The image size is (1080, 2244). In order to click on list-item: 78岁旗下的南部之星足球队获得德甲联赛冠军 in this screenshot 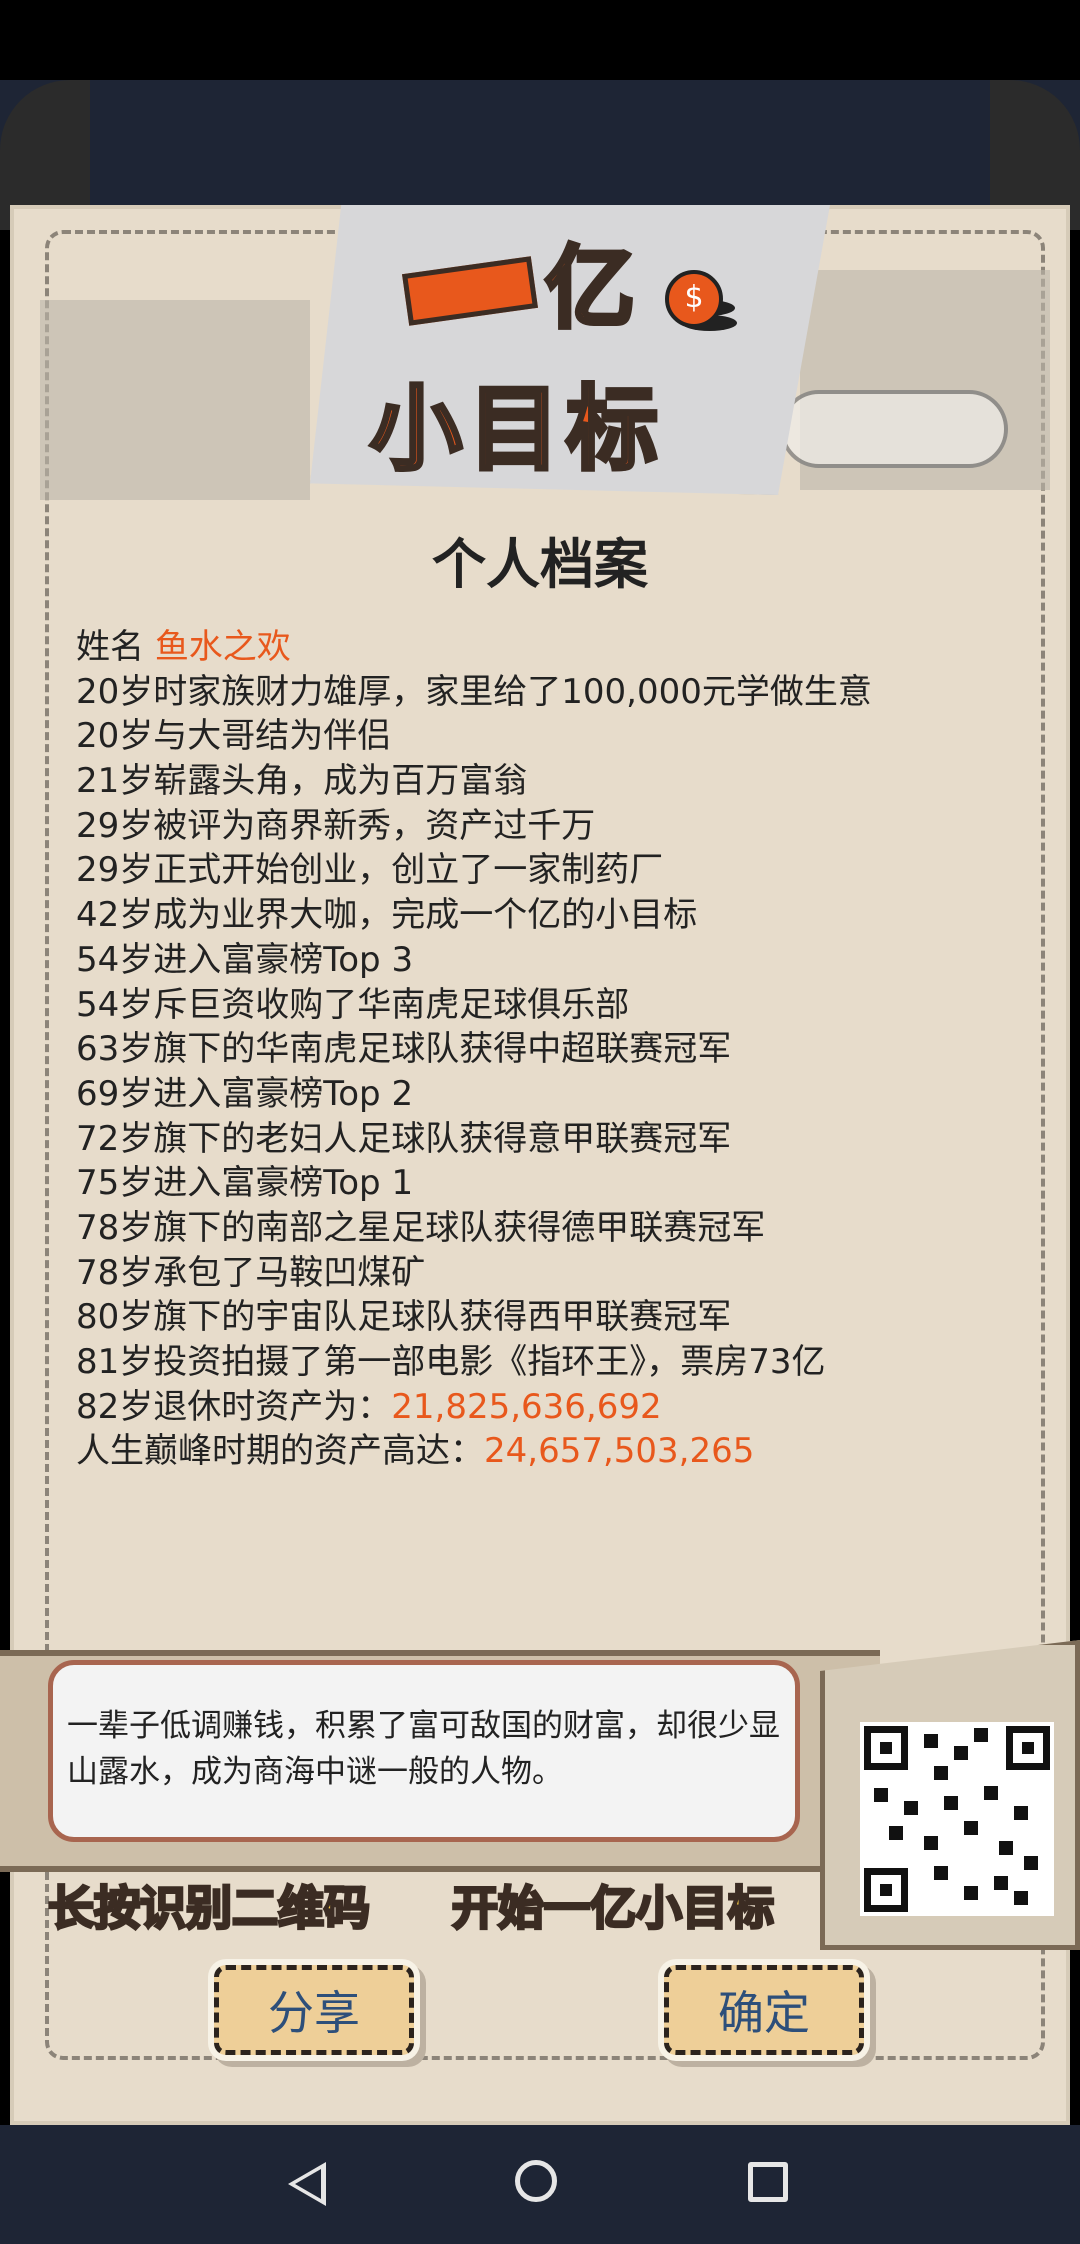, I will do `click(421, 1227)`.